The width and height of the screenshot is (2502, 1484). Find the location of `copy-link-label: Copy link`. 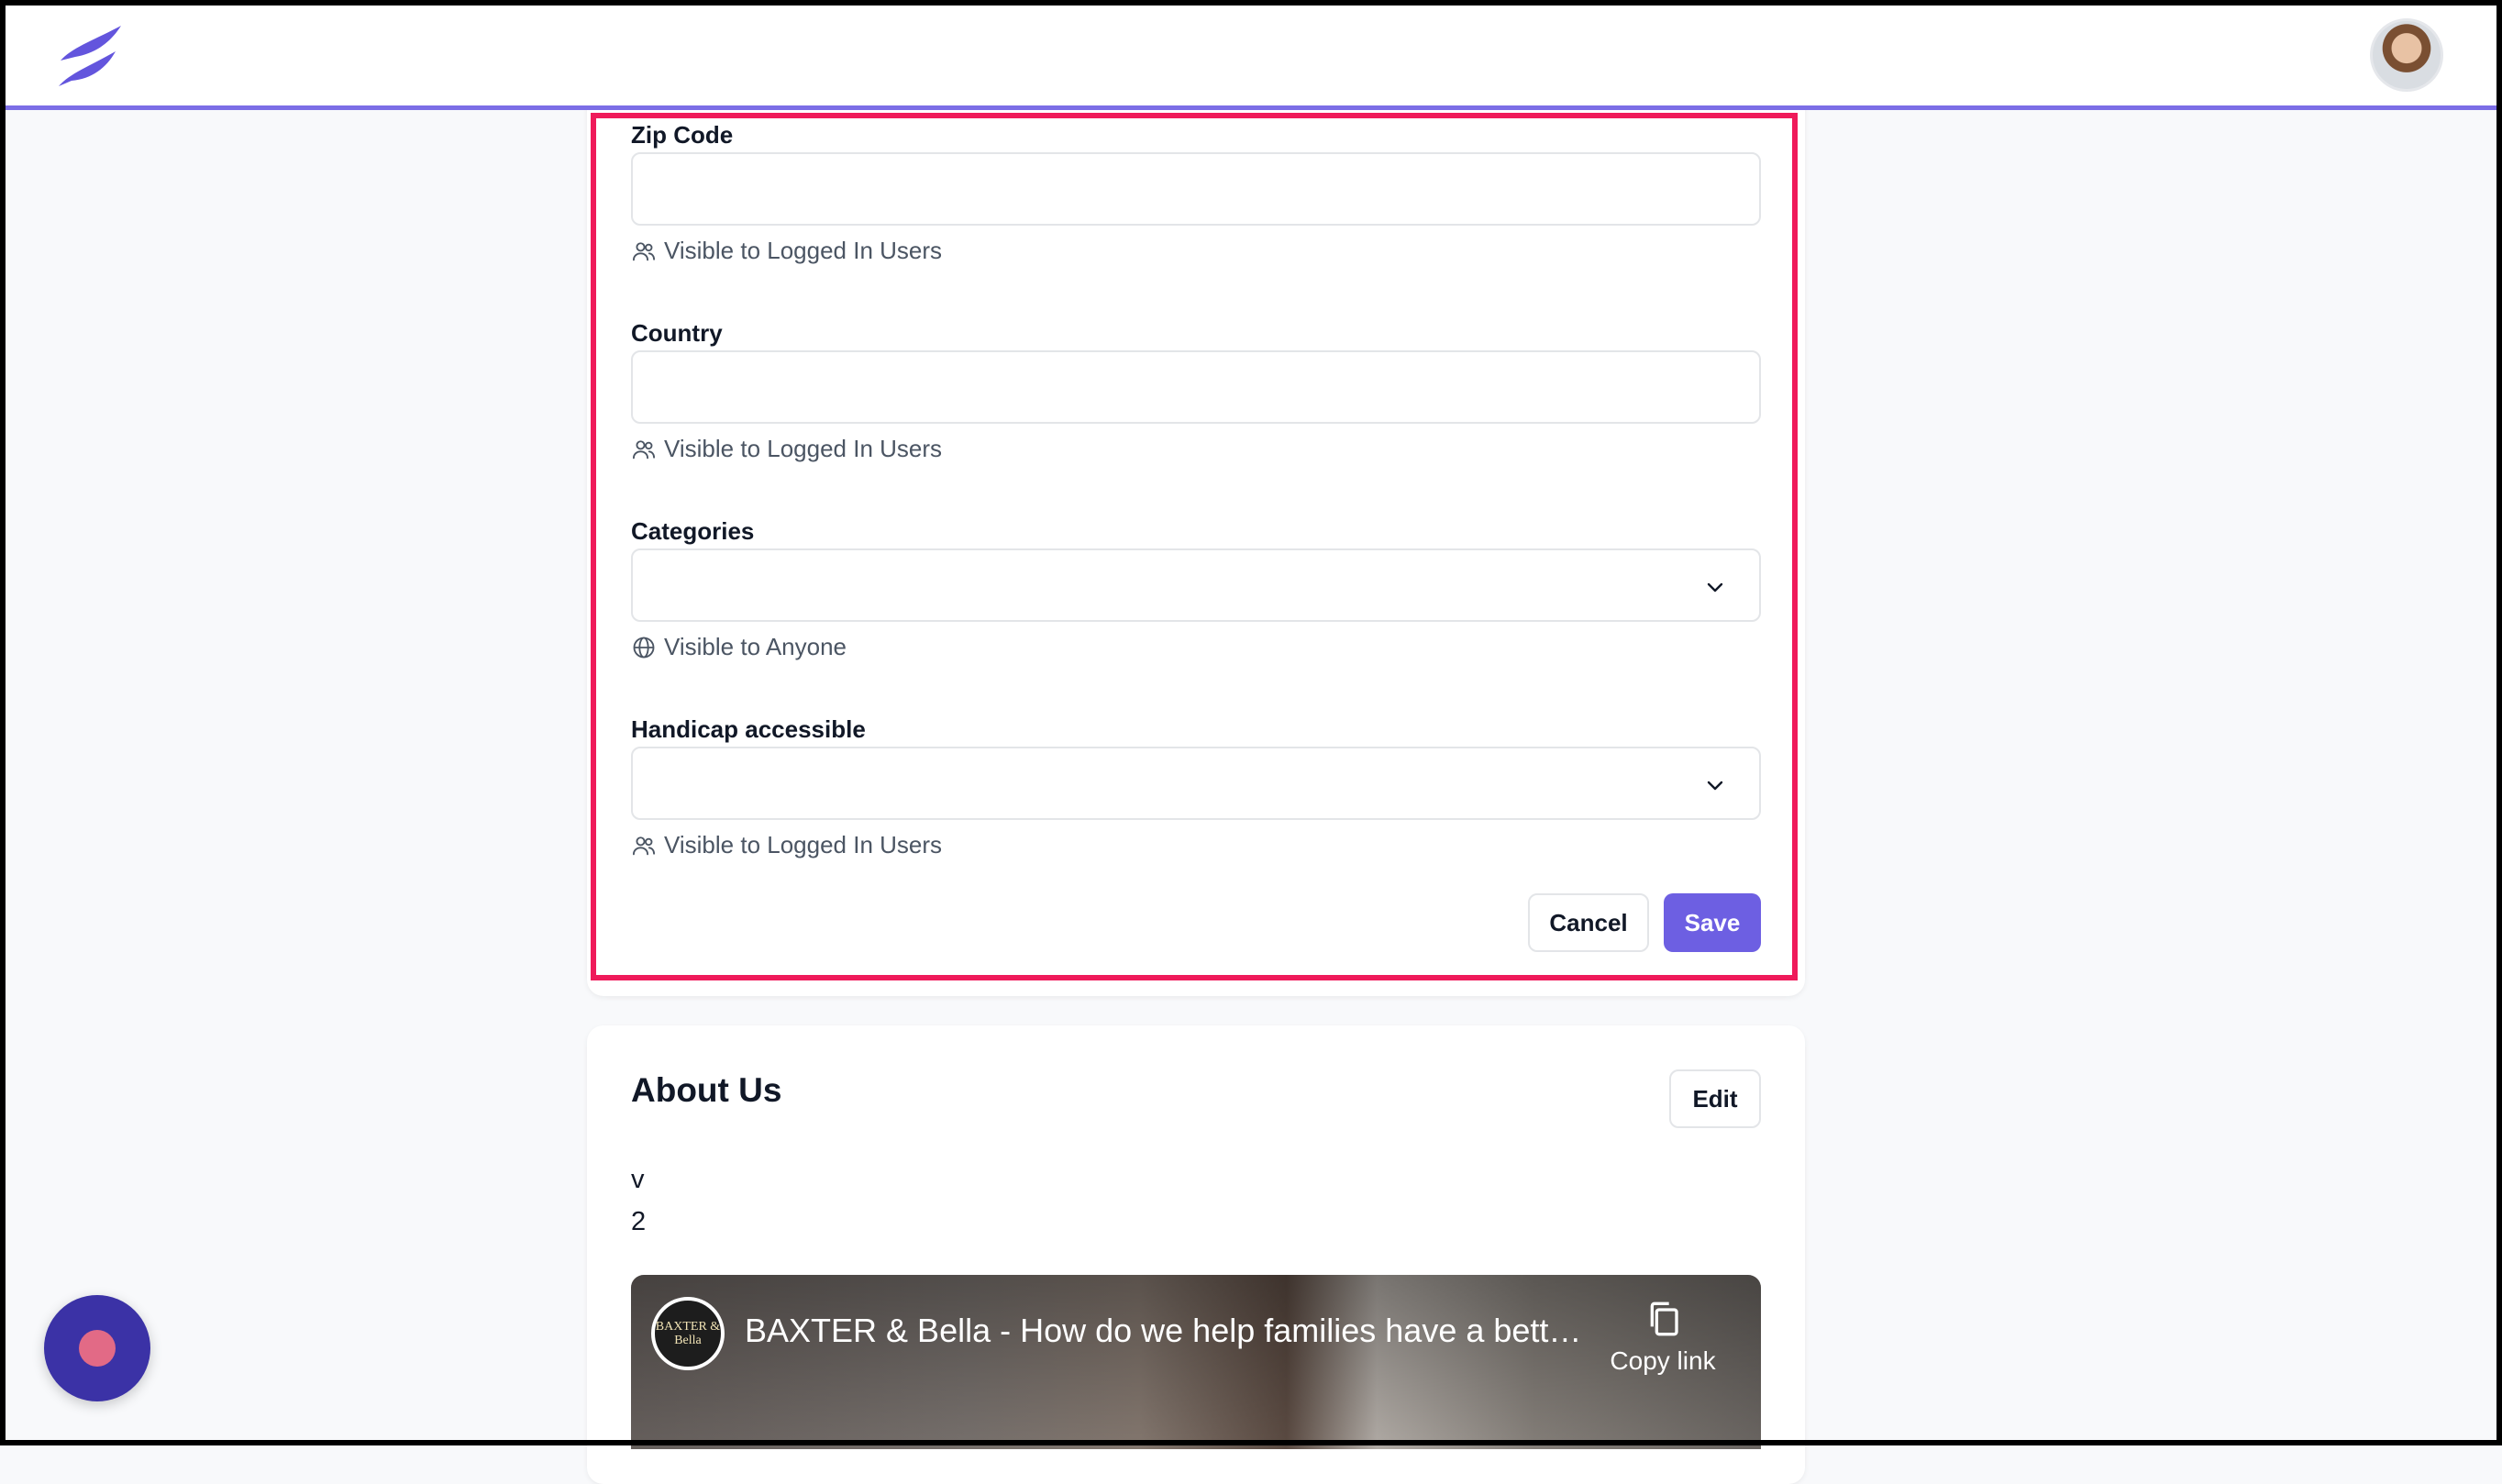

copy-link-label: Copy link is located at coordinates (1663, 1360).